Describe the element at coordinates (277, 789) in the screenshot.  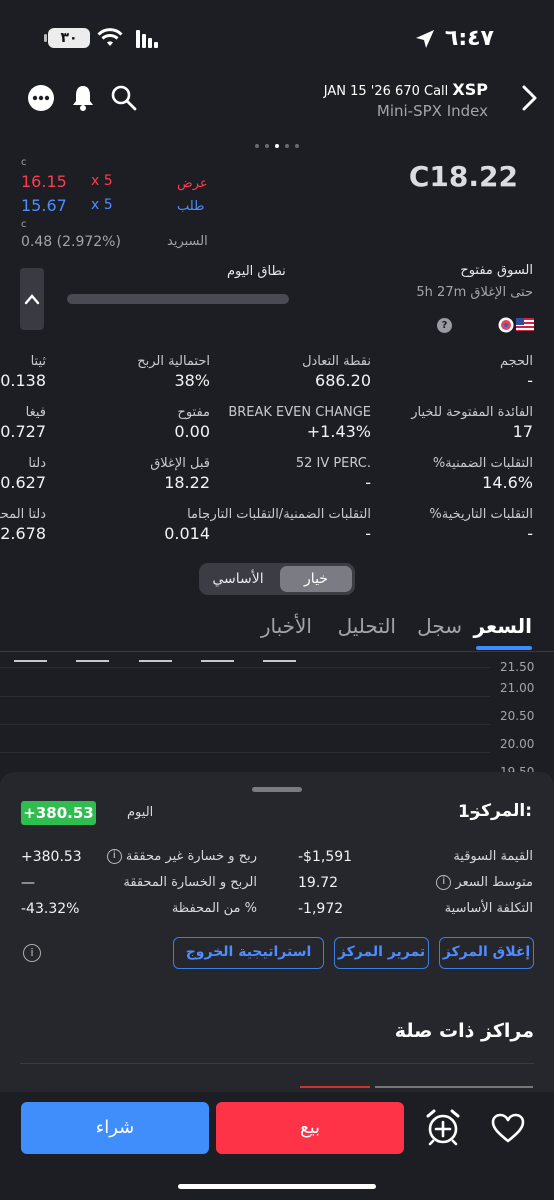
I see `sheet-handle` at that location.